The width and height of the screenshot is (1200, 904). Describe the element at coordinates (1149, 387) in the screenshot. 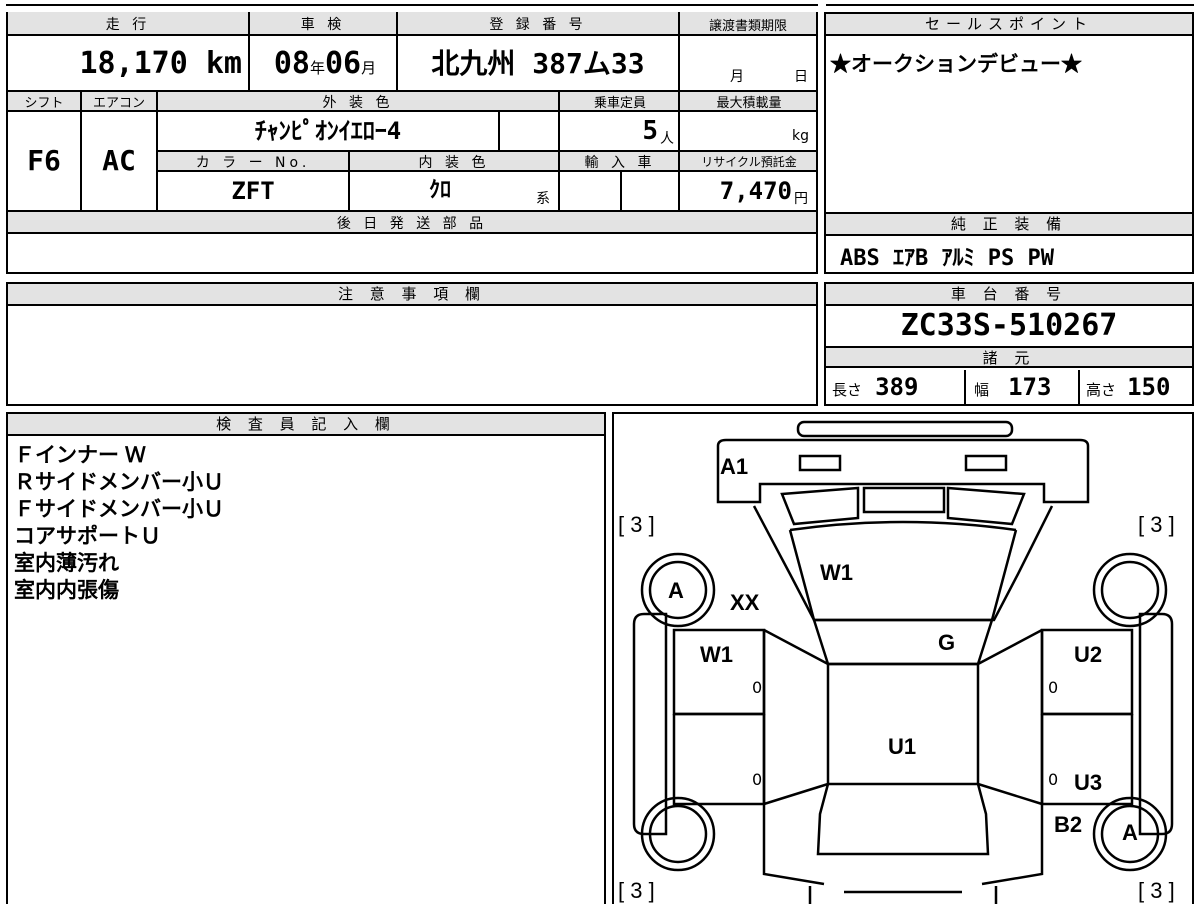

I see `height-value: 150` at that location.